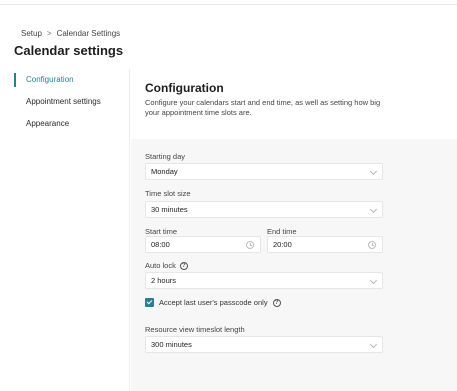 The height and width of the screenshot is (391, 457). Describe the element at coordinates (31, 33) in the screenshot. I see `breadcrumb-setup: Setup` at that location.